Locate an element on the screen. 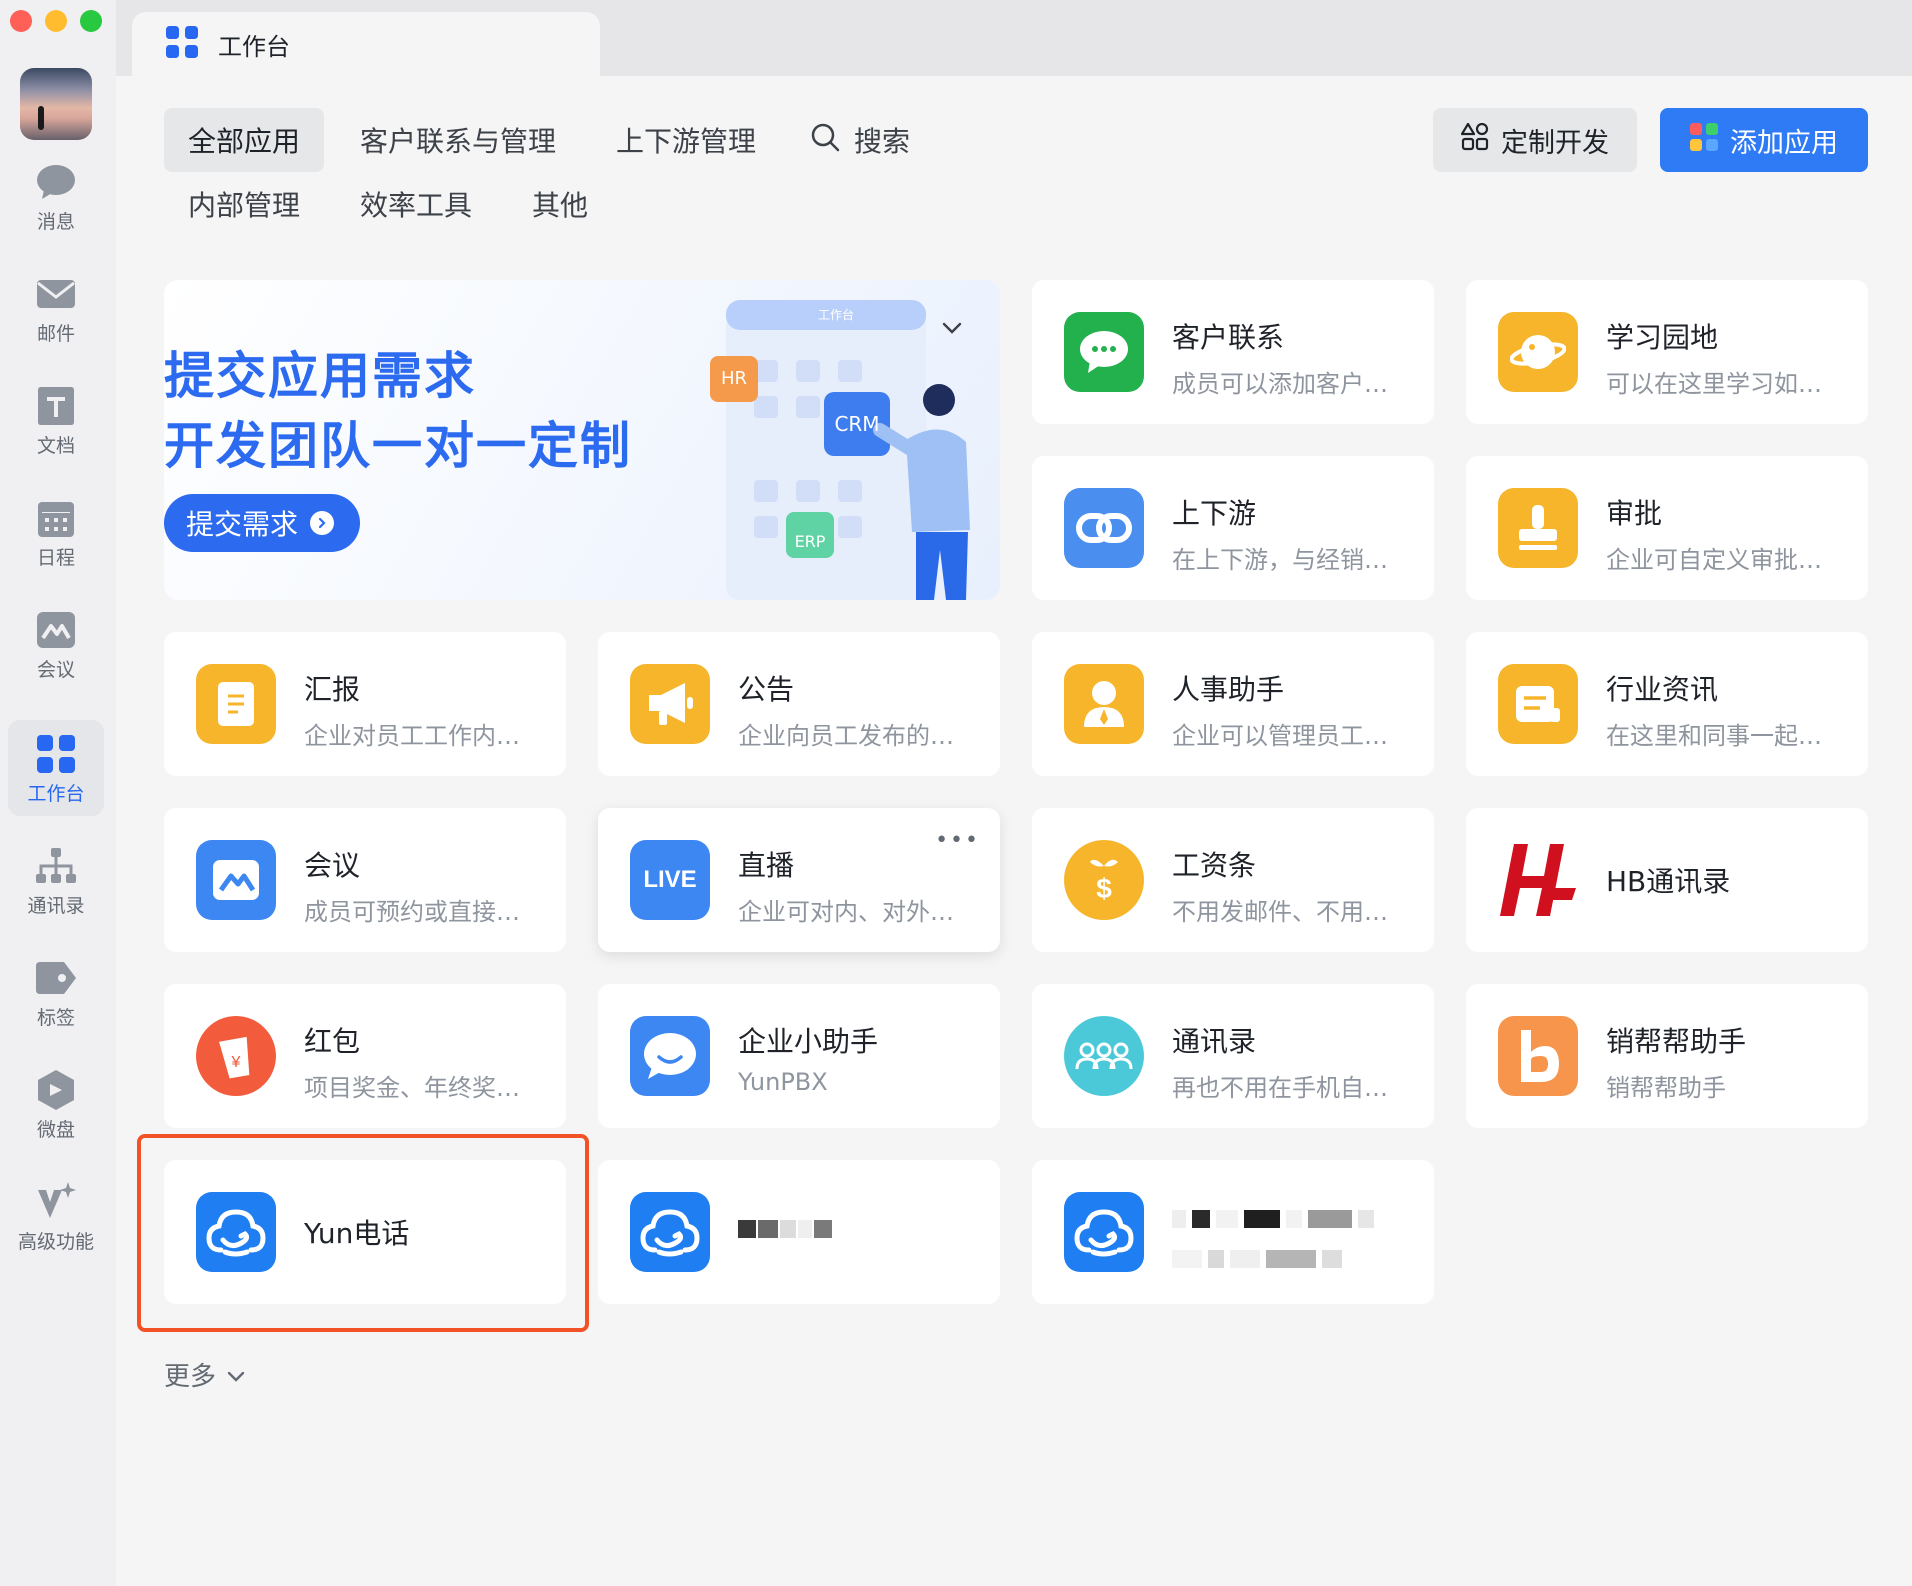  banner-subheadline: 开发团队一对一定制 is located at coordinates (398, 446).